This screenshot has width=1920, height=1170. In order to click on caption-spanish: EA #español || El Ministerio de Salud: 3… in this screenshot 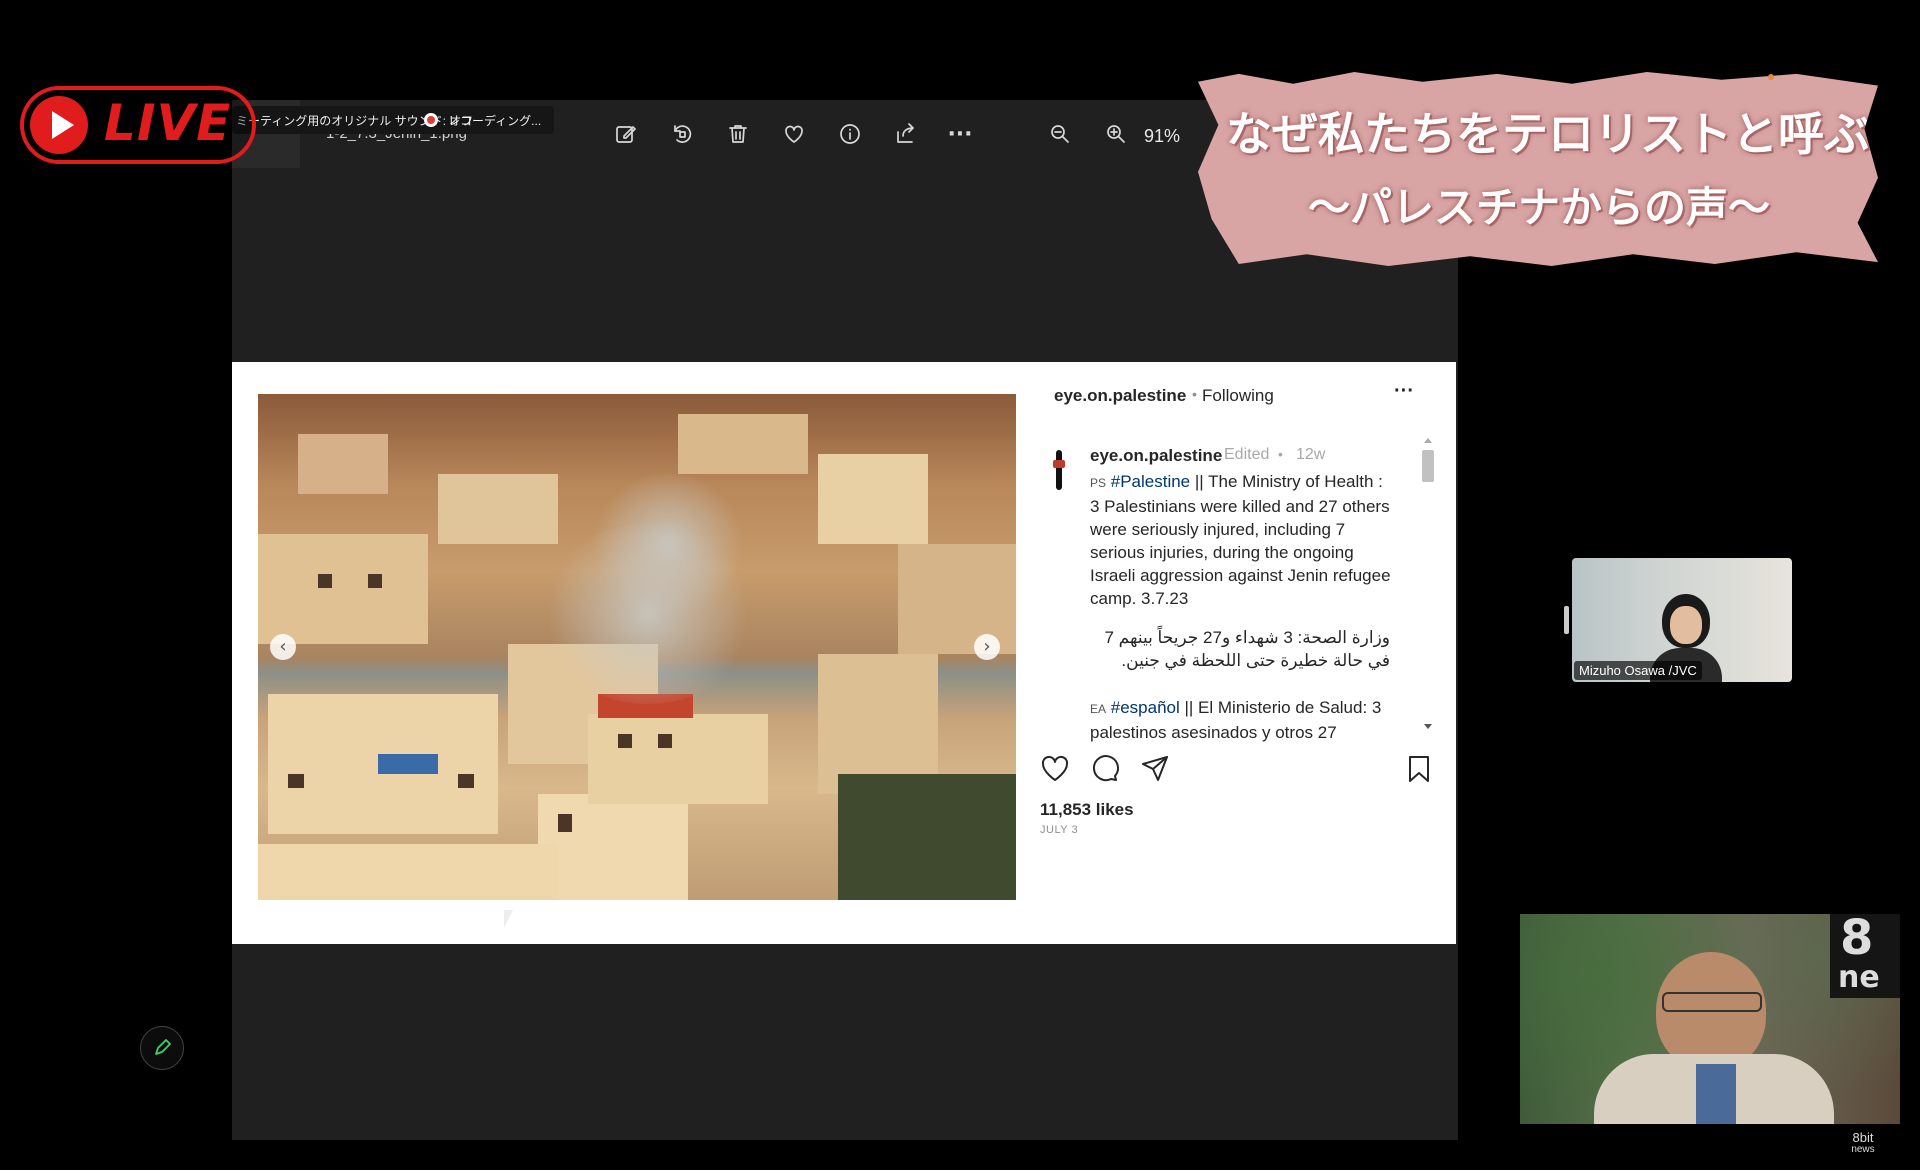, I will do `click(1255, 719)`.